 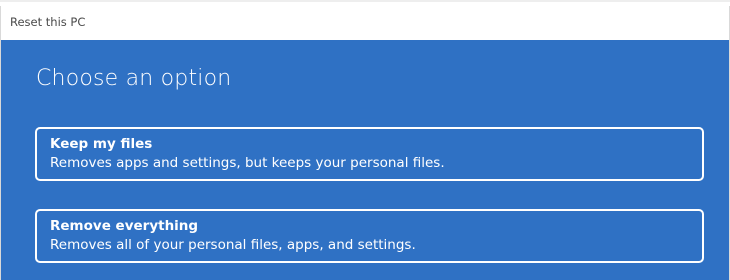 I want to click on window-title: Reset this PC, so click(x=48, y=22).